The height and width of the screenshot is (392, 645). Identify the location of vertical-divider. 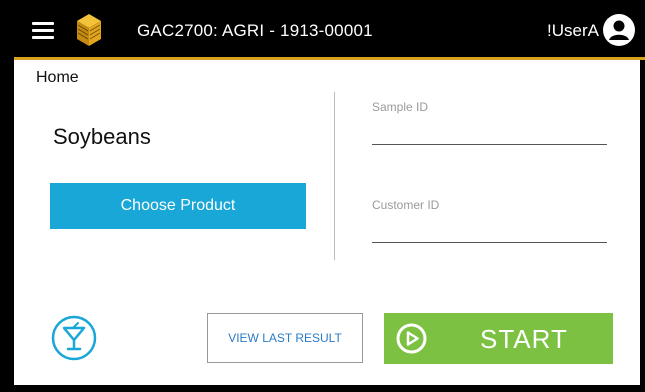
(334, 176).